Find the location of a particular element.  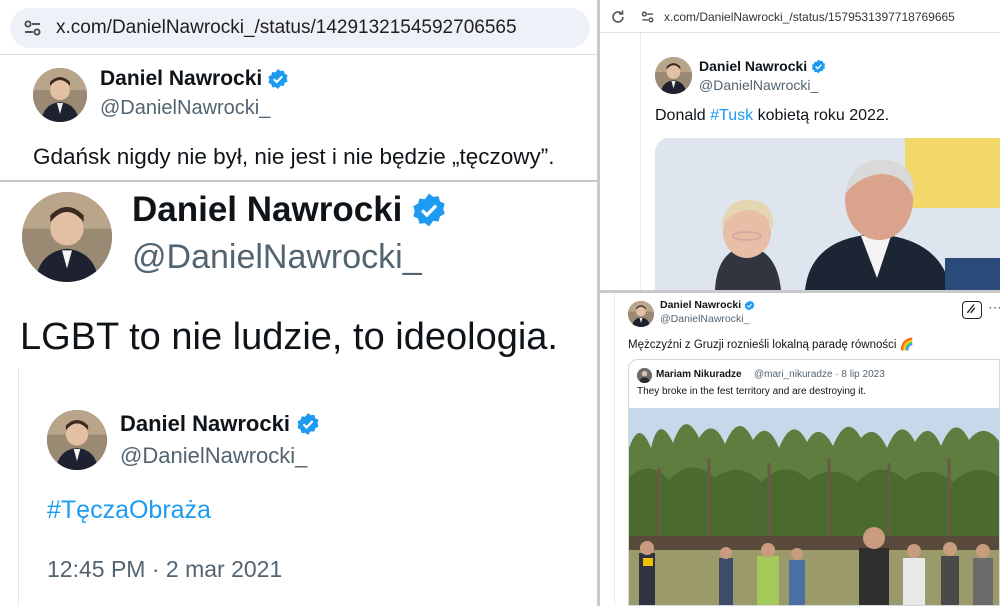

hashtag-link: #Tusk is located at coordinates (731, 115).